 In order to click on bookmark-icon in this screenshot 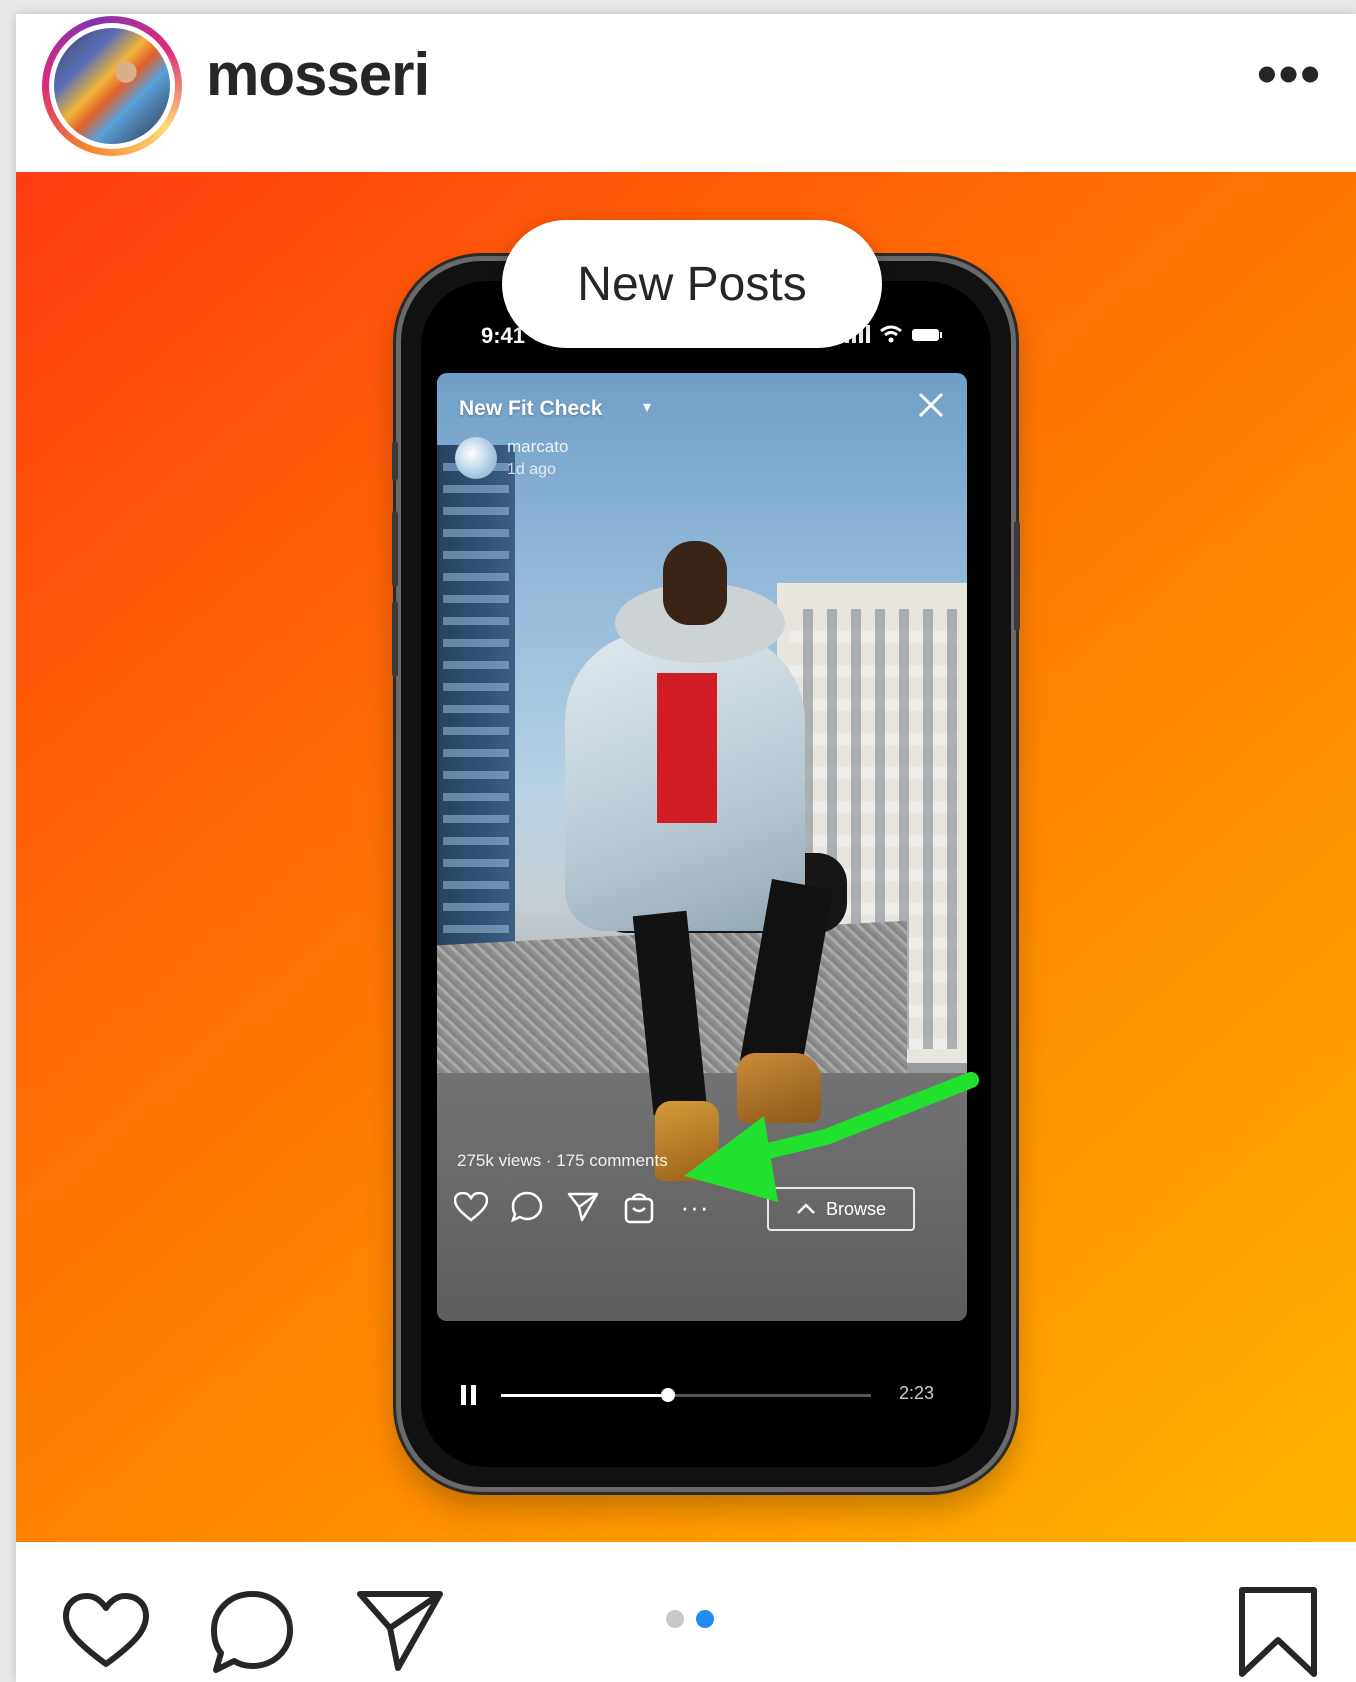, I will do `click(1278, 1632)`.